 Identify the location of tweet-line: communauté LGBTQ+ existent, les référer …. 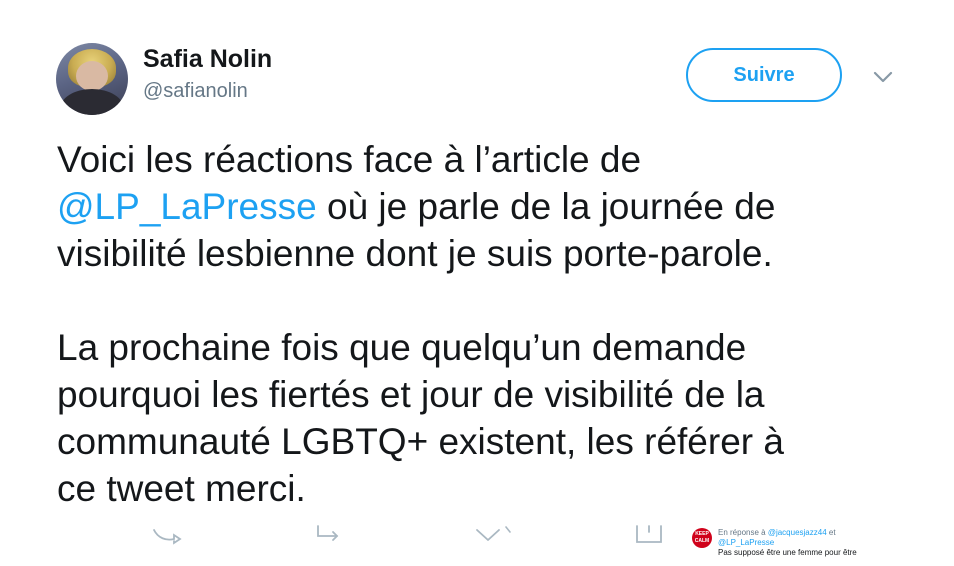
(420, 441).